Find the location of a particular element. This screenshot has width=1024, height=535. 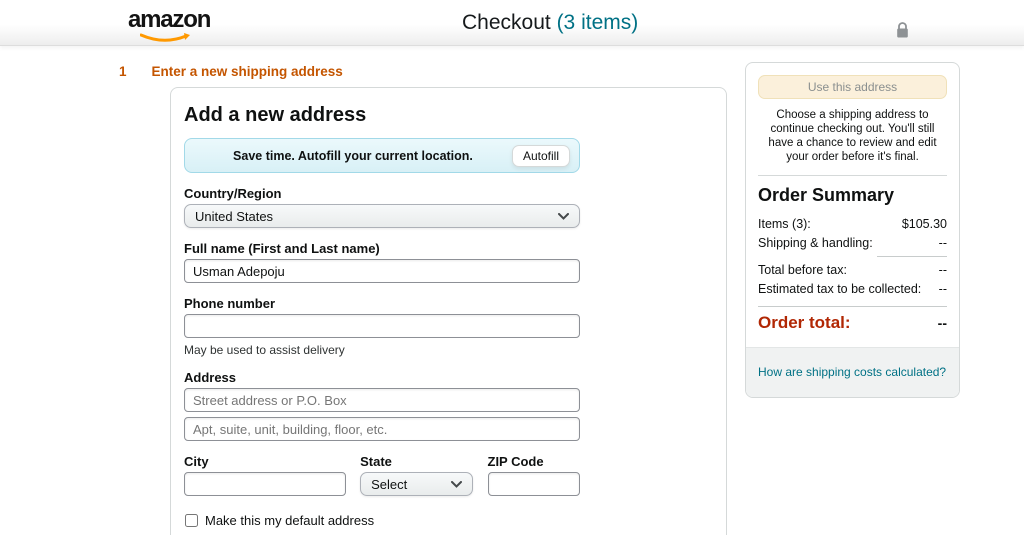

summary-label: Total before tax: is located at coordinates (802, 270).